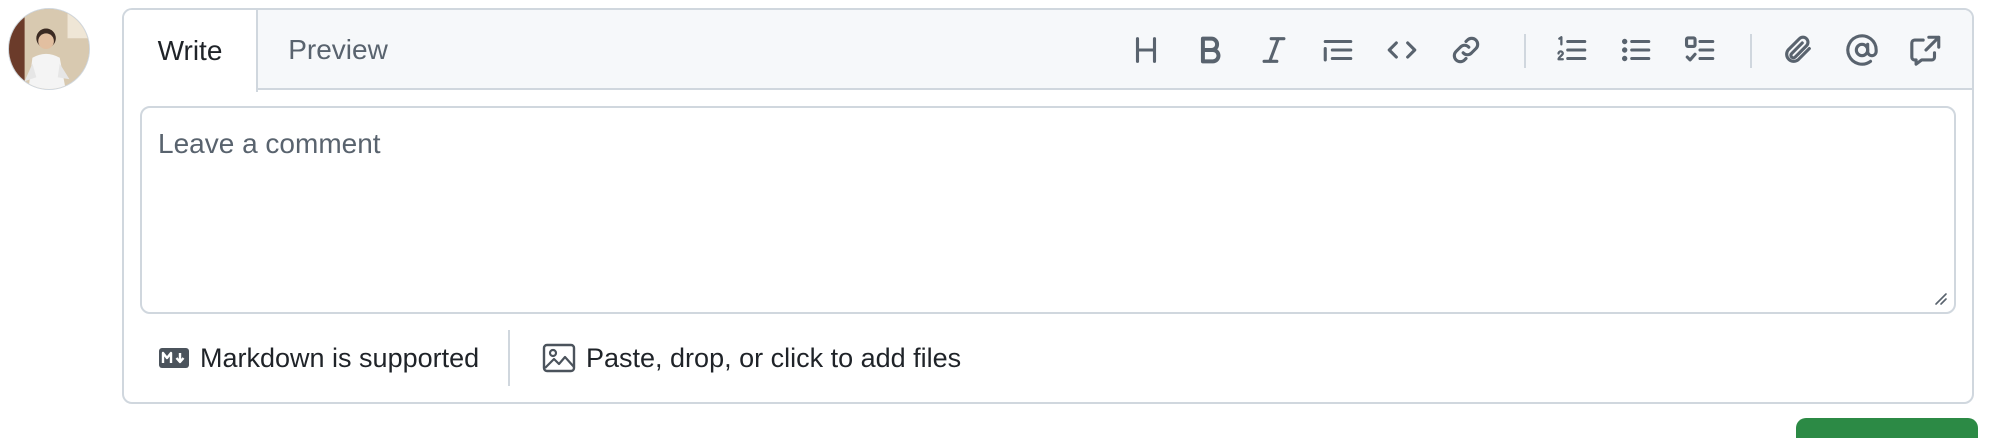 This screenshot has height=438, width=1992. I want to click on code-icon, so click(1402, 50).